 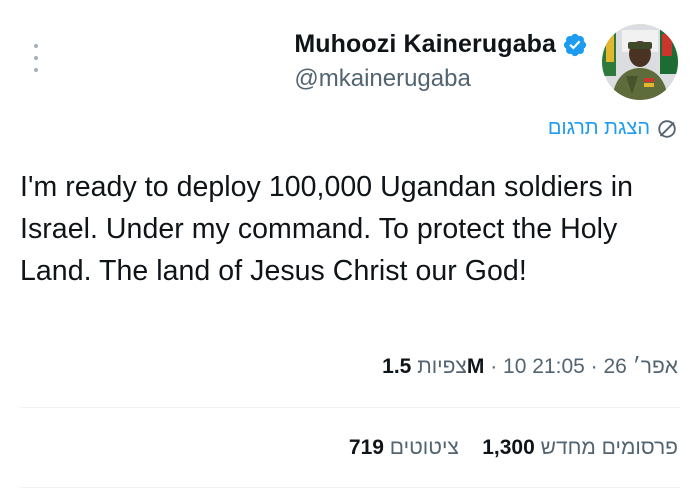 I want to click on tweet-header: Muhoozi Kainerugaba @mkainerugaba, so click(x=486, y=65).